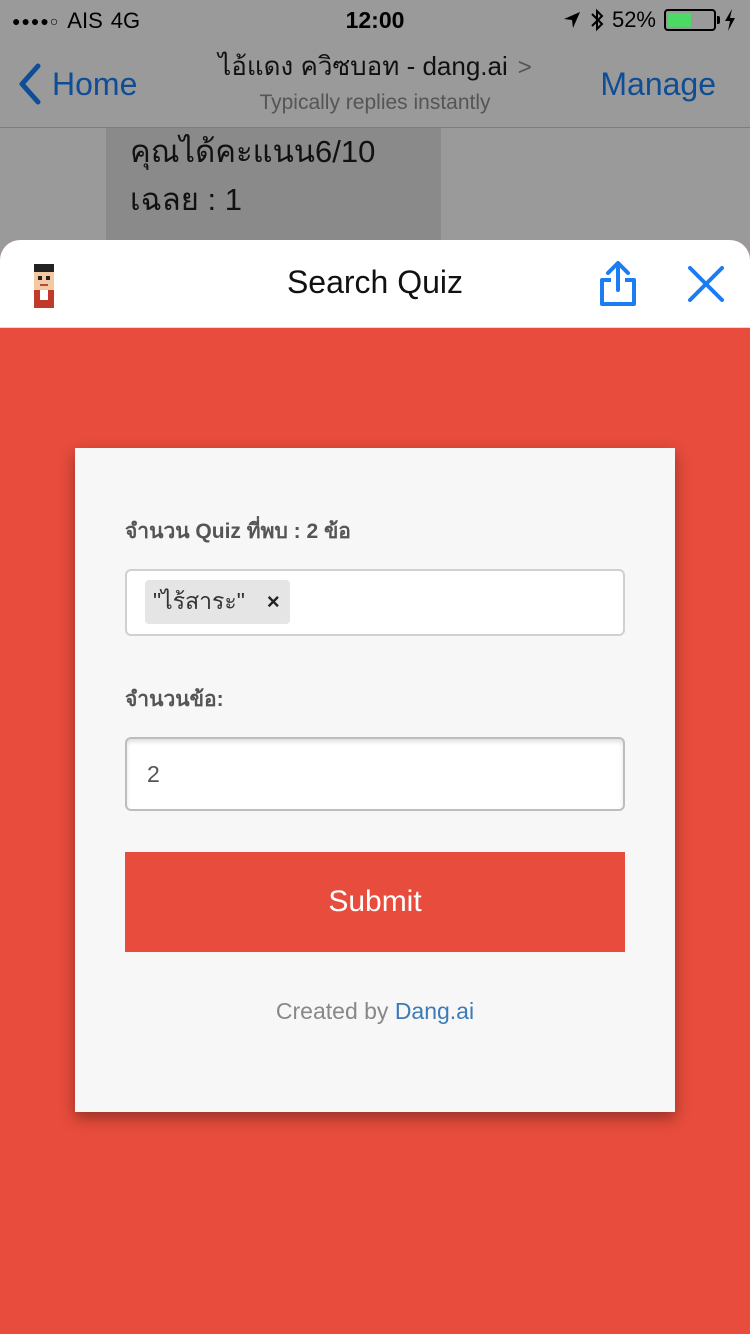  What do you see at coordinates (199, 601) in the screenshot?
I see `tag-text: "ไร้สาระ"` at bounding box center [199, 601].